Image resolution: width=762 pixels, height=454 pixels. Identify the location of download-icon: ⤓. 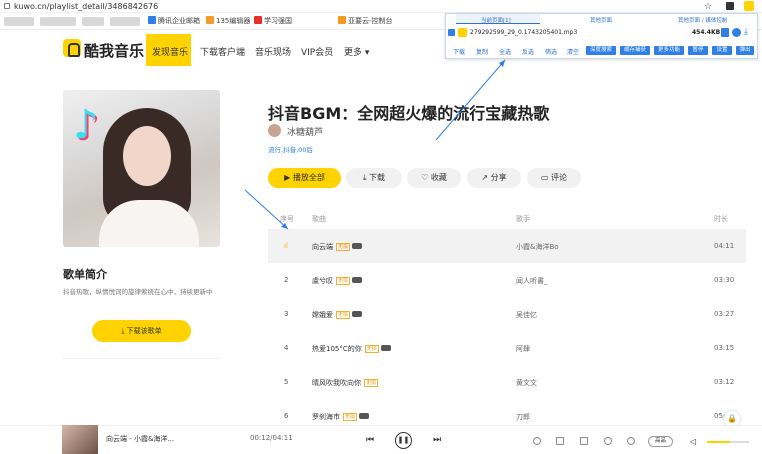
(746, 32).